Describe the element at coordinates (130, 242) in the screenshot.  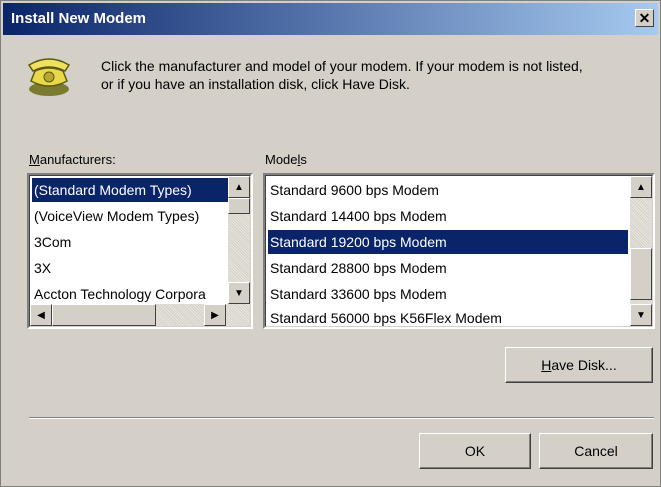
I see `manufacturer-item: 3Com` at that location.